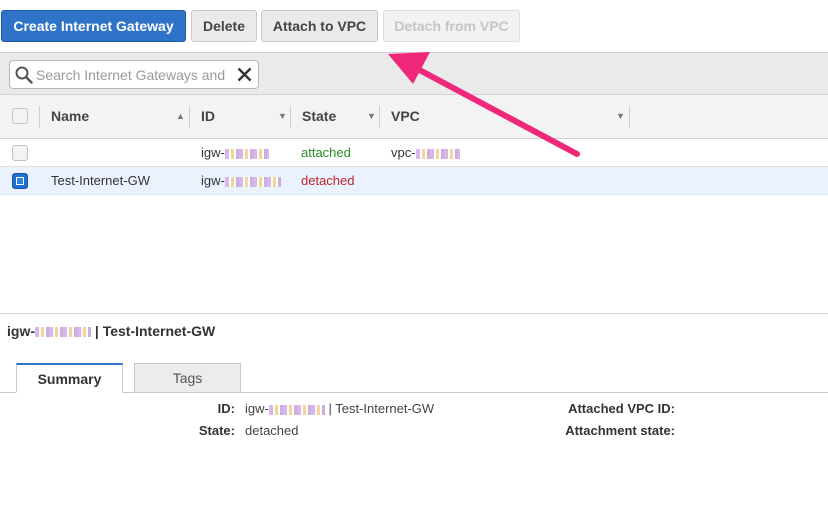  What do you see at coordinates (272, 430) in the screenshot?
I see `state-value: detached` at bounding box center [272, 430].